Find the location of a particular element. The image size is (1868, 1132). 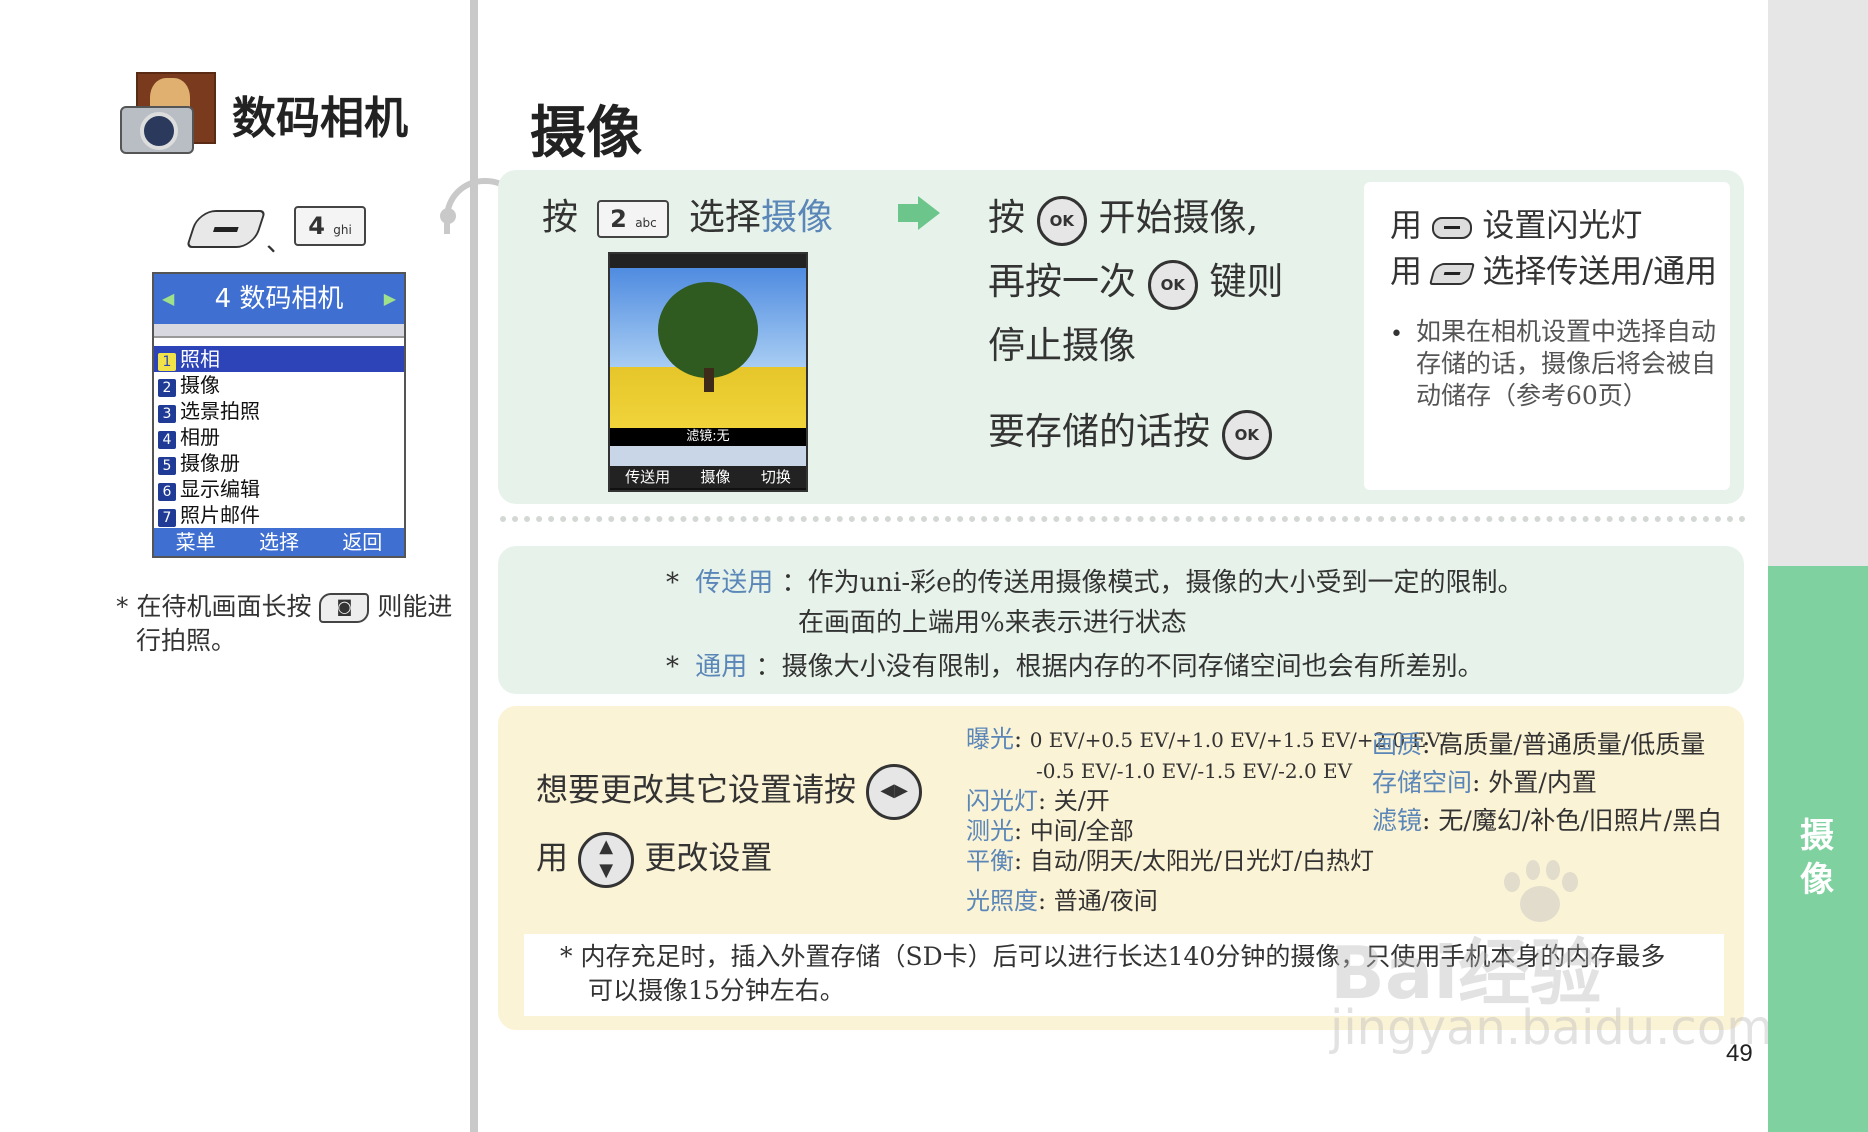

menu-item-label: 摄像册 is located at coordinates (210, 463).